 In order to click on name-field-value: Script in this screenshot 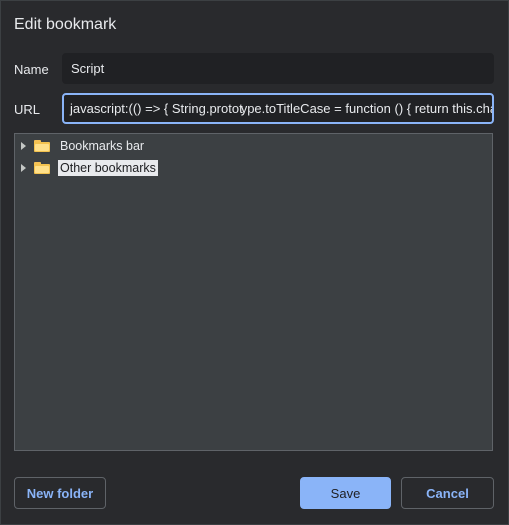, I will do `click(88, 68)`.